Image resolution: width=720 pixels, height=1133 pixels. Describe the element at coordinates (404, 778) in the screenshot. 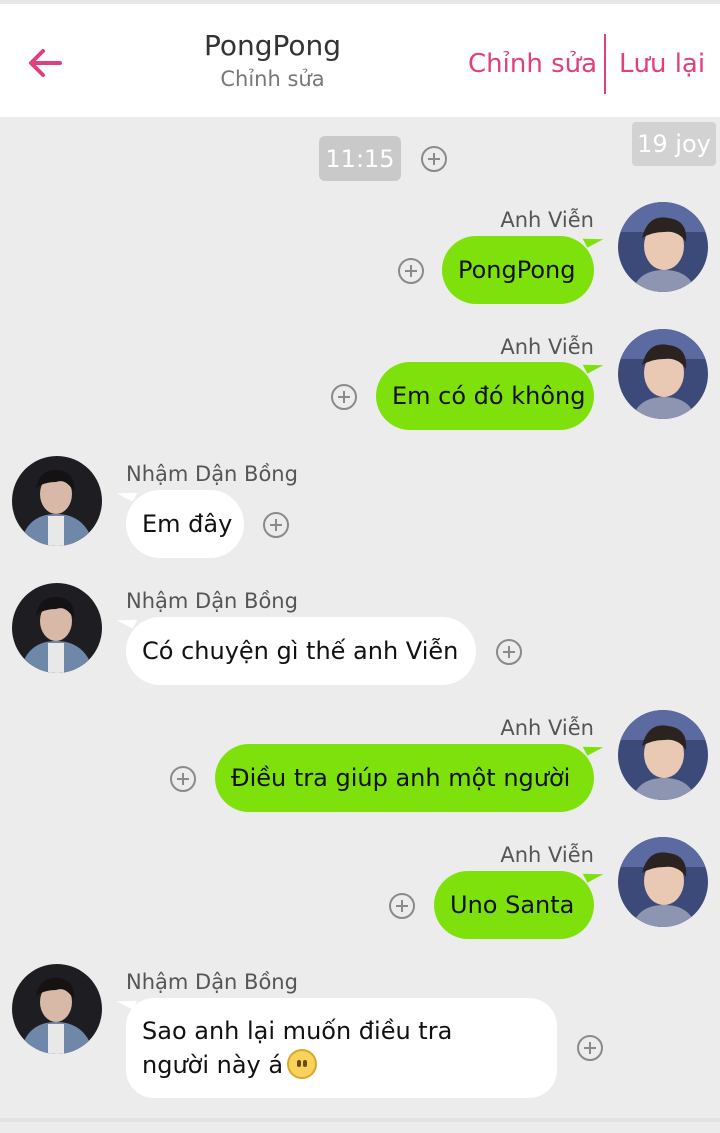

I see `message-bubble-outgoing: Điều tra giúp anh một người` at that location.